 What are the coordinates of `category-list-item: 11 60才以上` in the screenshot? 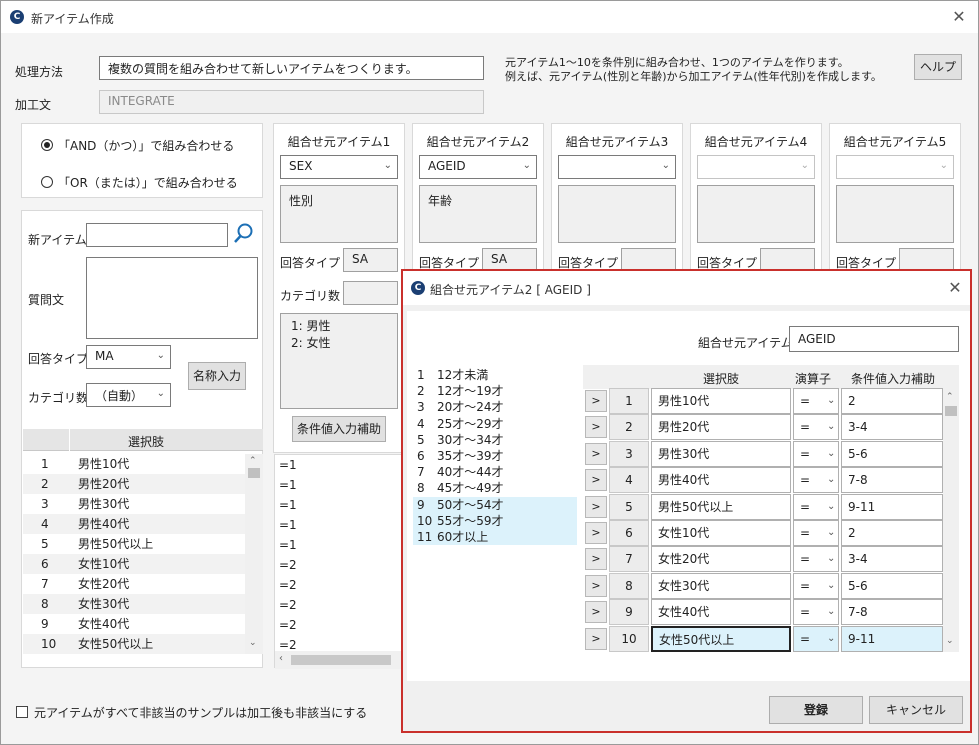 It's located at (495, 537).